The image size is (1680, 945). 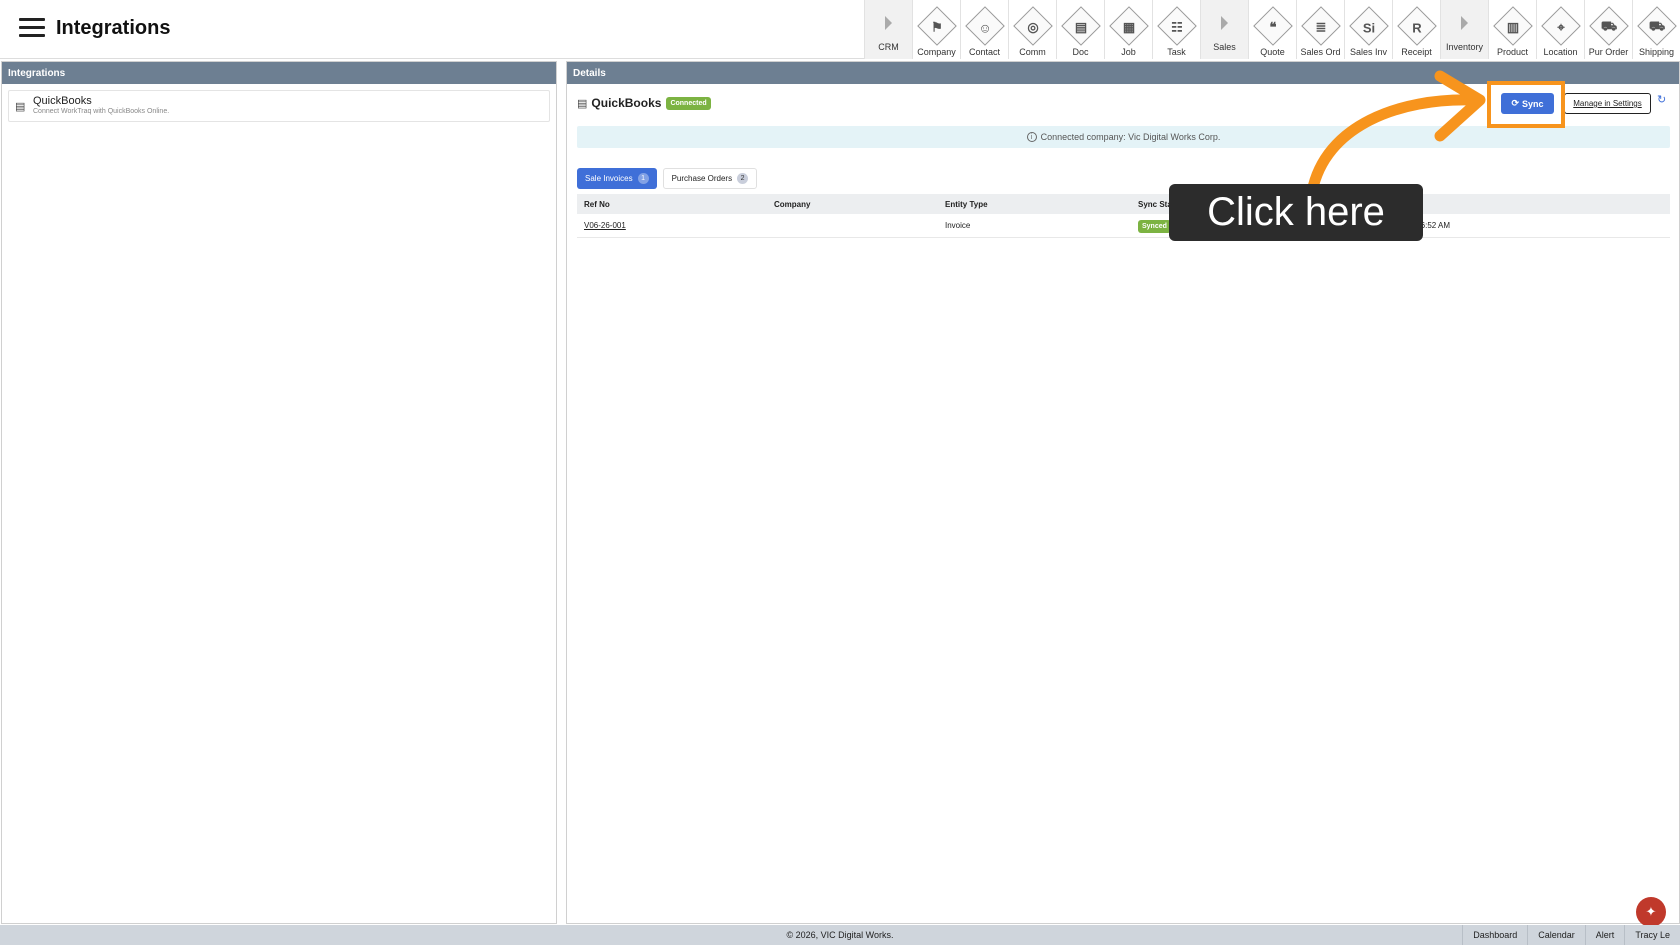 I want to click on module-label: Shipping, so click(x=1656, y=52).